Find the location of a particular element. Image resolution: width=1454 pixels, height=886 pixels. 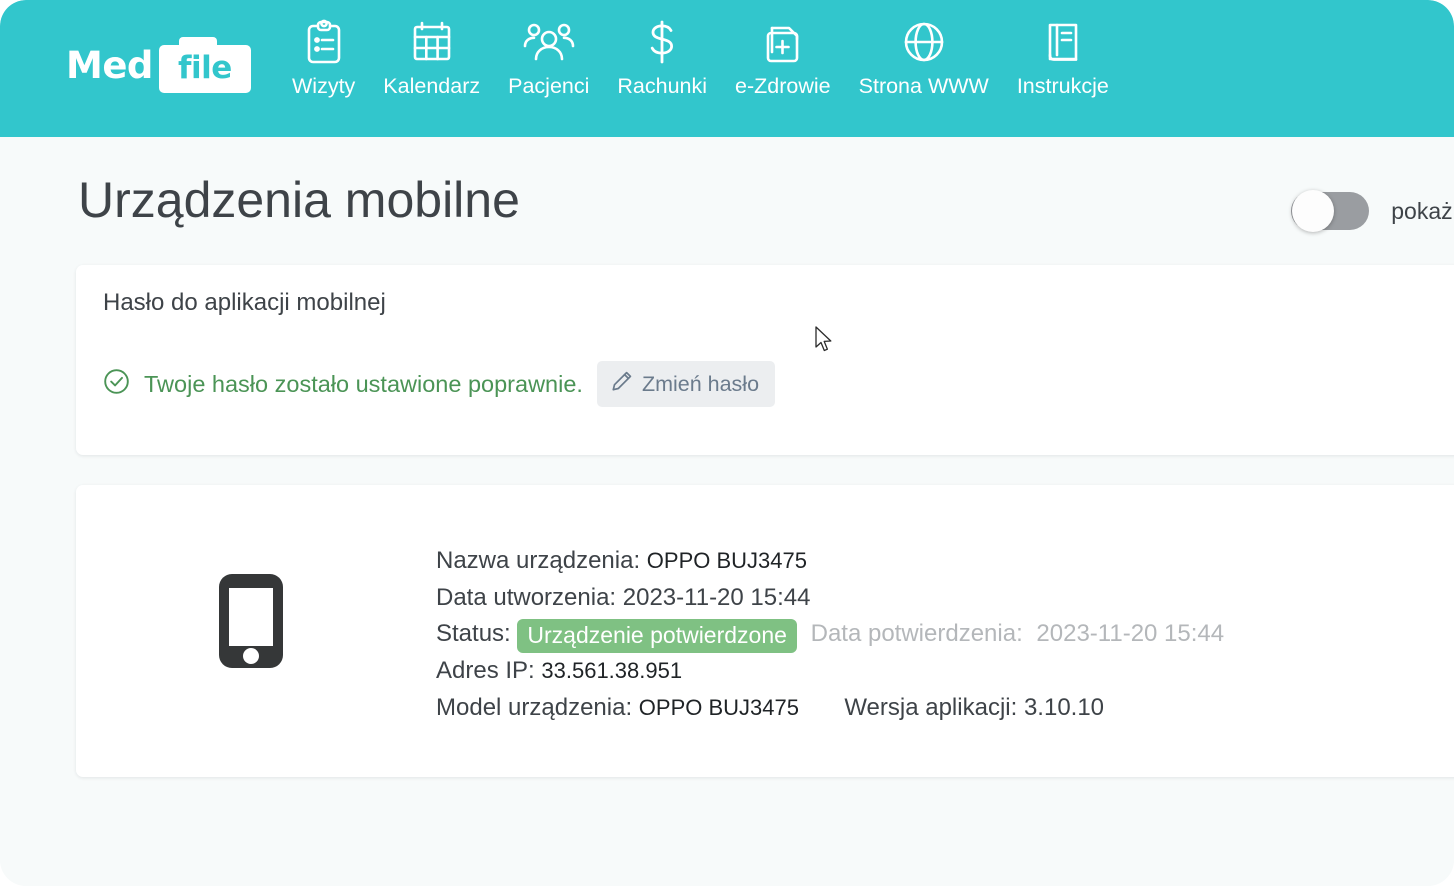

nav-item-rachunki: Rachunki is located at coordinates (662, 58).